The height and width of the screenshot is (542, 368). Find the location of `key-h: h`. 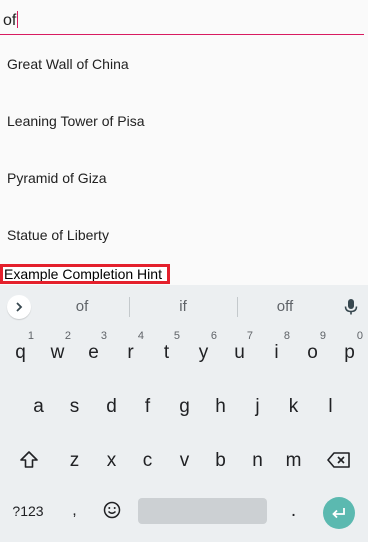

key-h: h is located at coordinates (220, 407).